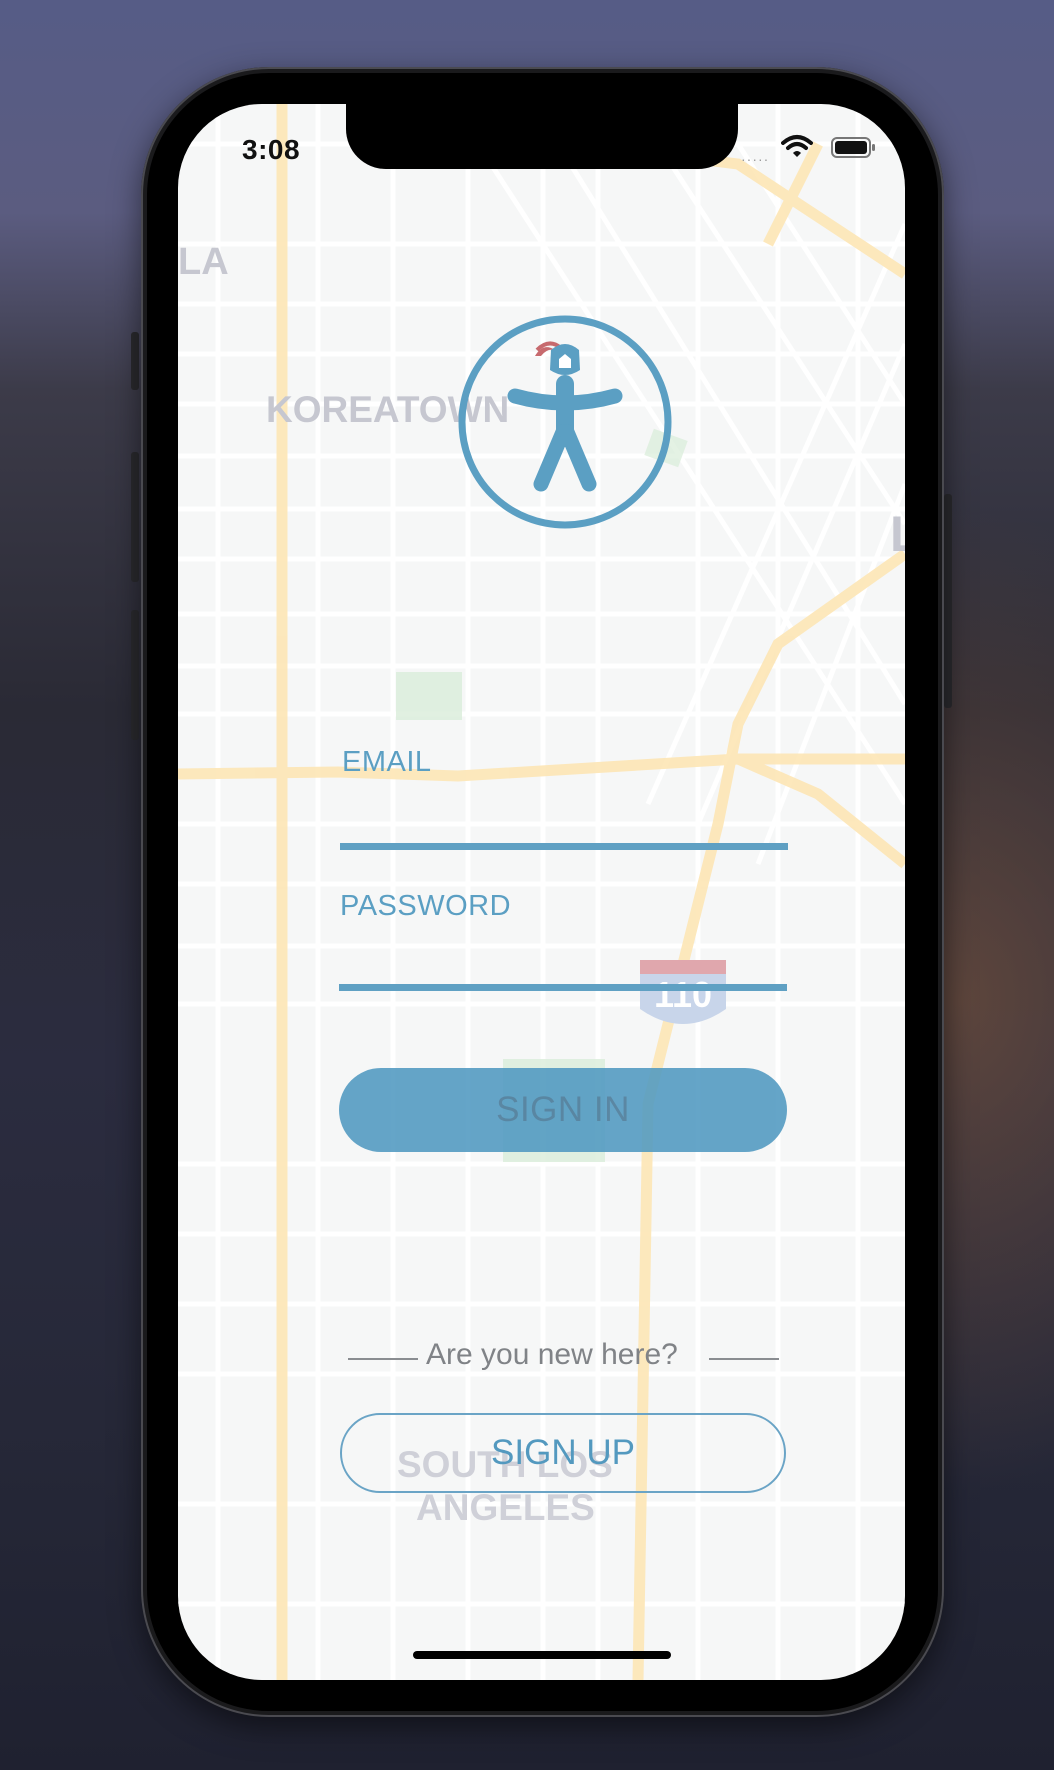 Image resolution: width=1054 pixels, height=1770 pixels. I want to click on new-here-prompt: Are you new here?, so click(552, 1354).